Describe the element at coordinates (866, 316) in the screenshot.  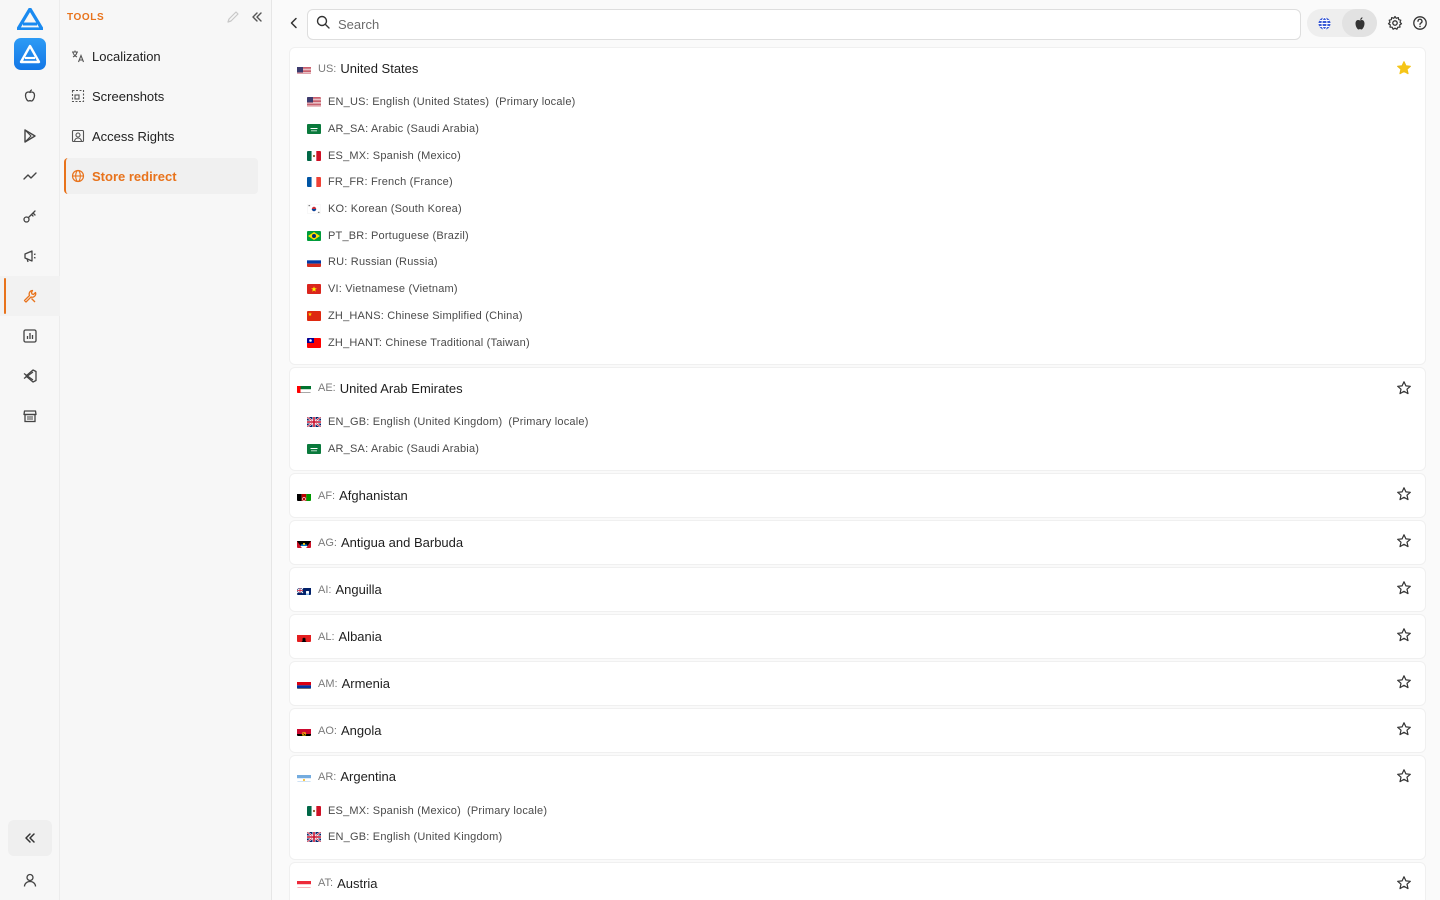
I see `locale-item: ZH_HANS: Chinese Simplified (China)` at that location.